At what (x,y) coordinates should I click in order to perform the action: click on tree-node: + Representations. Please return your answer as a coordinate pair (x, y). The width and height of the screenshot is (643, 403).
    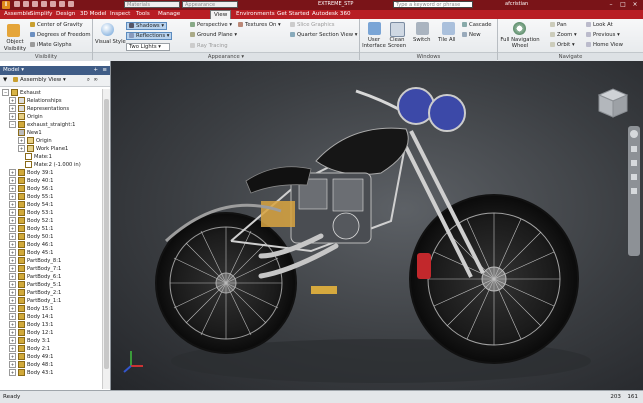
    Looking at the image, I should click on (39, 109).